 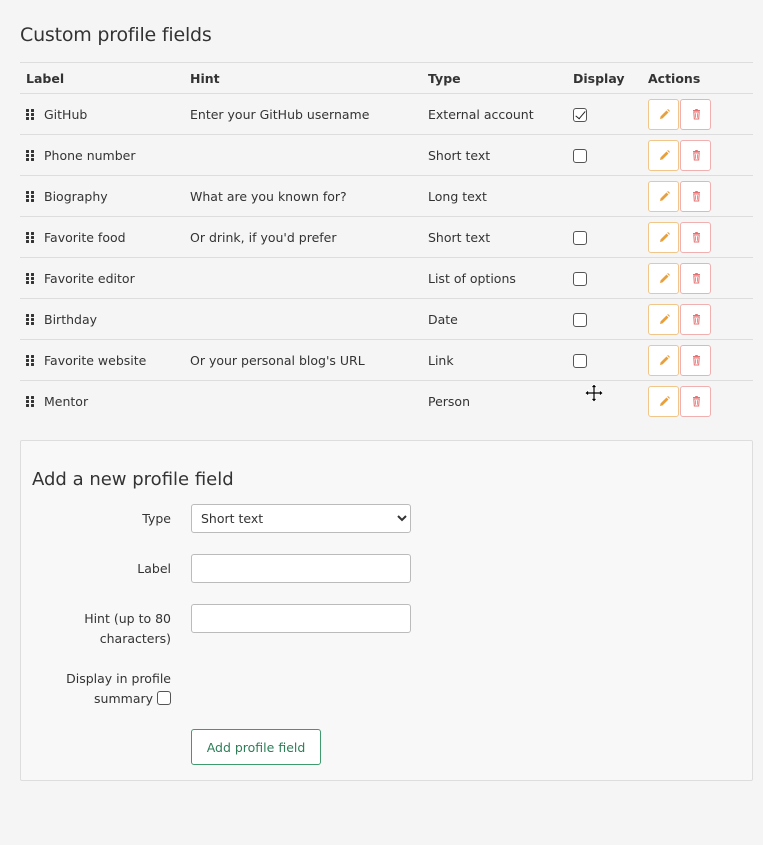 What do you see at coordinates (66, 114) in the screenshot?
I see `field-label: GitHub` at bounding box center [66, 114].